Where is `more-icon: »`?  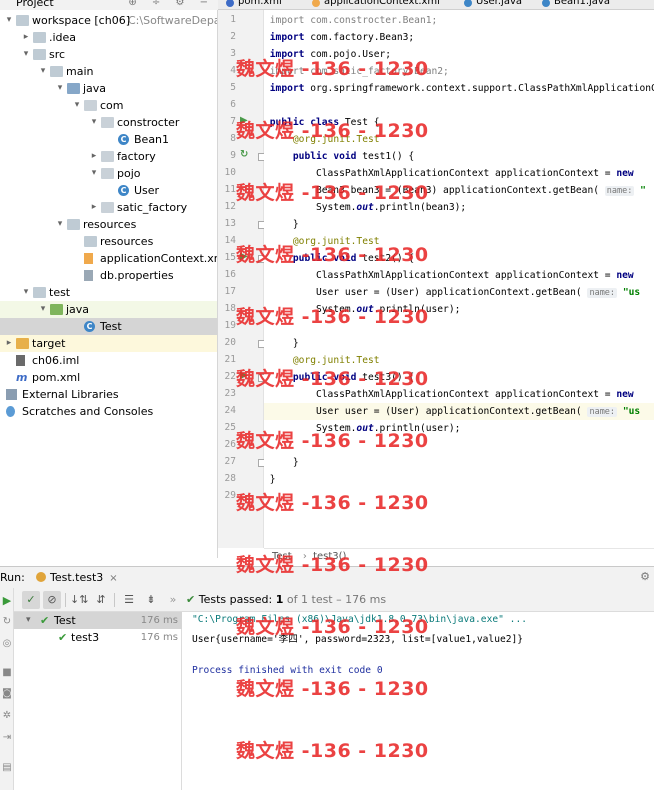 more-icon: » is located at coordinates (173, 600).